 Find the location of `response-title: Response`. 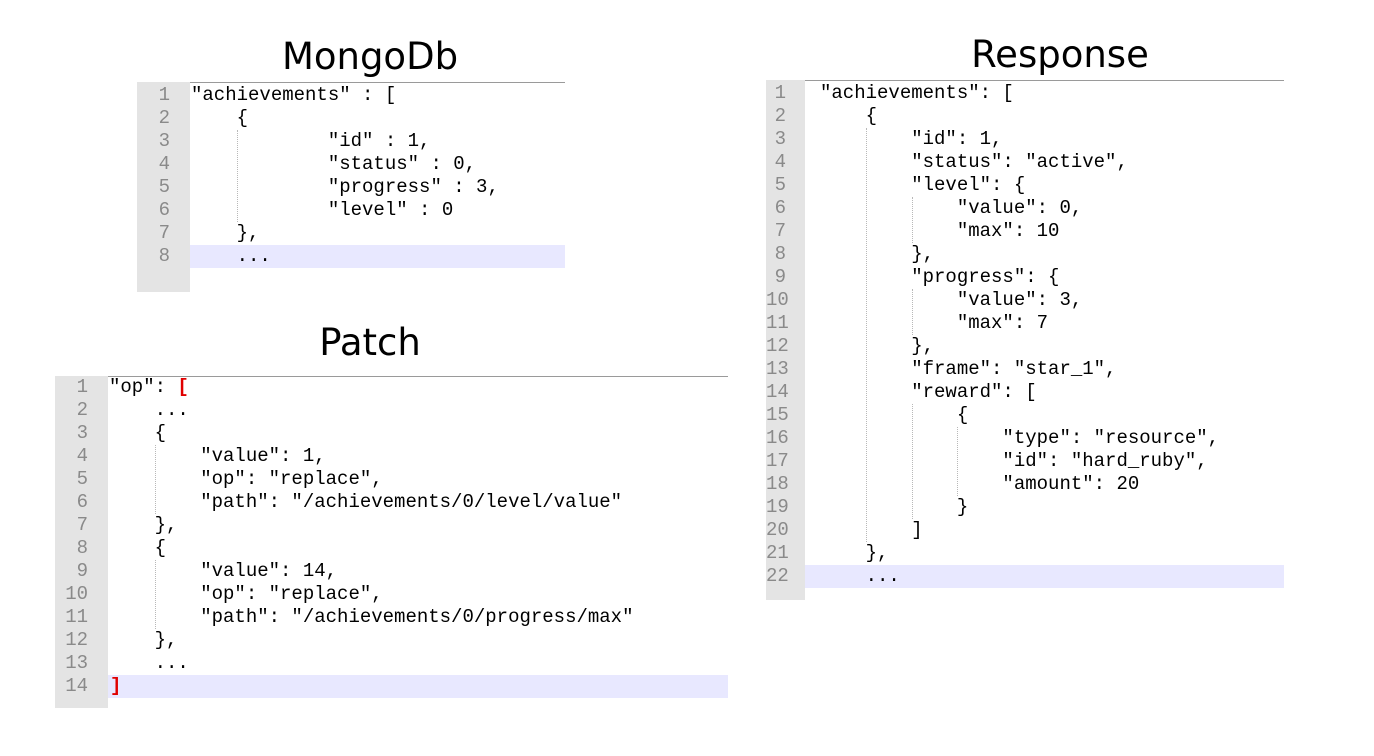

response-title: Response is located at coordinates (1060, 54).